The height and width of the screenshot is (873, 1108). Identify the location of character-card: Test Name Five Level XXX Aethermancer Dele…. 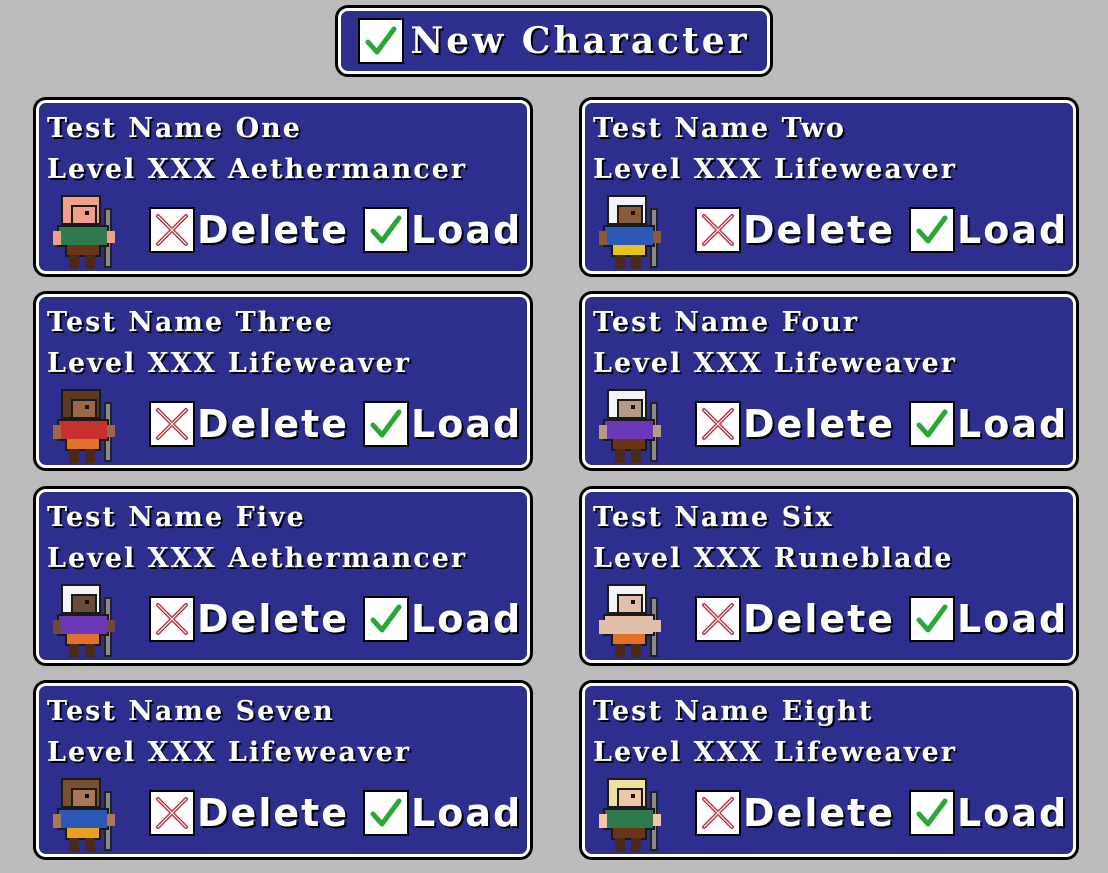
(283, 576).